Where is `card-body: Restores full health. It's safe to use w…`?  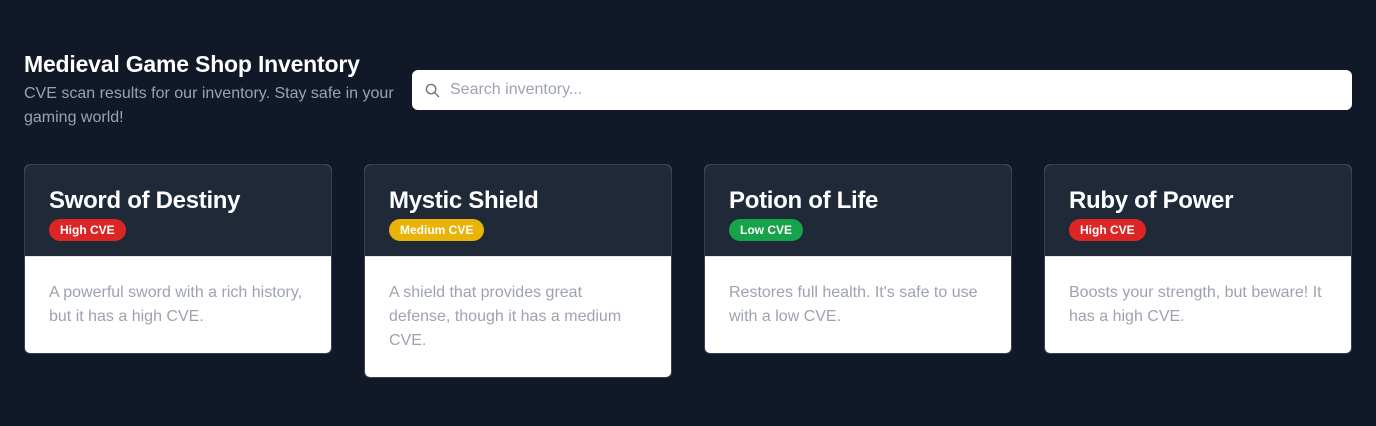
card-body: Restores full health. It's safe to use w… is located at coordinates (858, 305).